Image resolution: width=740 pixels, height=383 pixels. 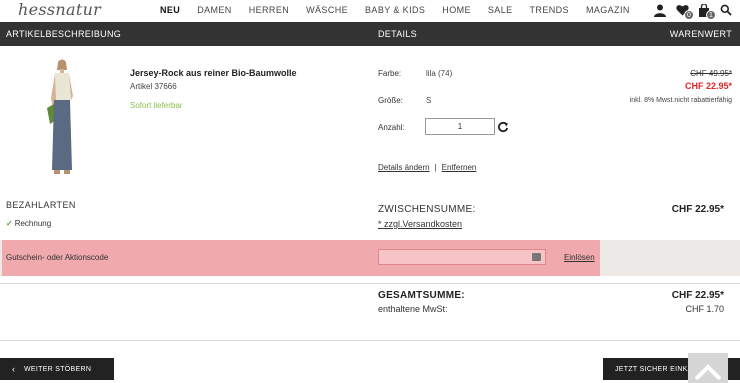 I want to click on voucher-code-input, so click(x=462, y=257).